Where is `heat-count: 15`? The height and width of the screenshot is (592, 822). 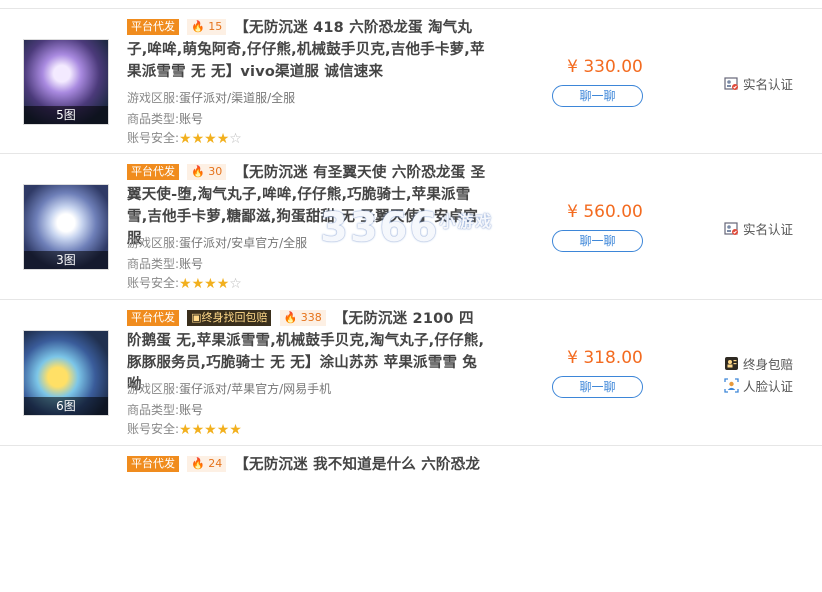 heat-count: 15 is located at coordinates (215, 26).